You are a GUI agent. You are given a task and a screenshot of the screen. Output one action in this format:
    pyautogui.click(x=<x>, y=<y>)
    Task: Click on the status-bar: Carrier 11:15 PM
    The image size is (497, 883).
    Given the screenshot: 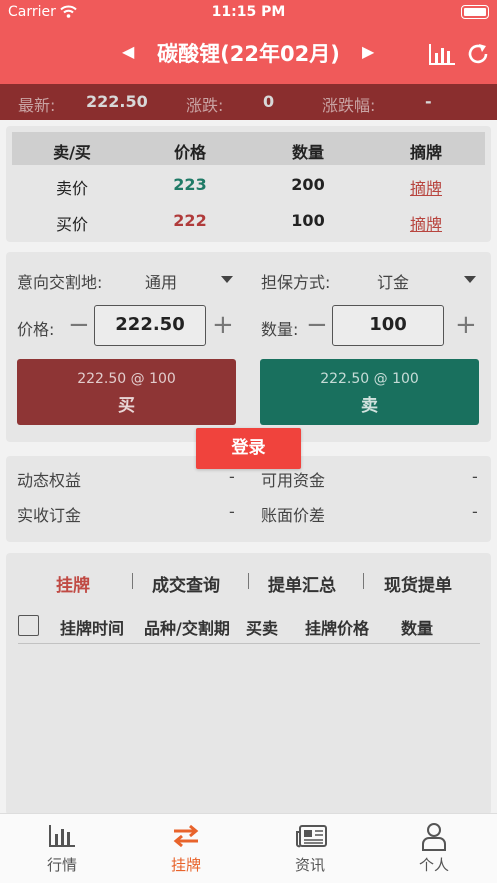 What is the action you would take?
    pyautogui.click(x=248, y=12)
    